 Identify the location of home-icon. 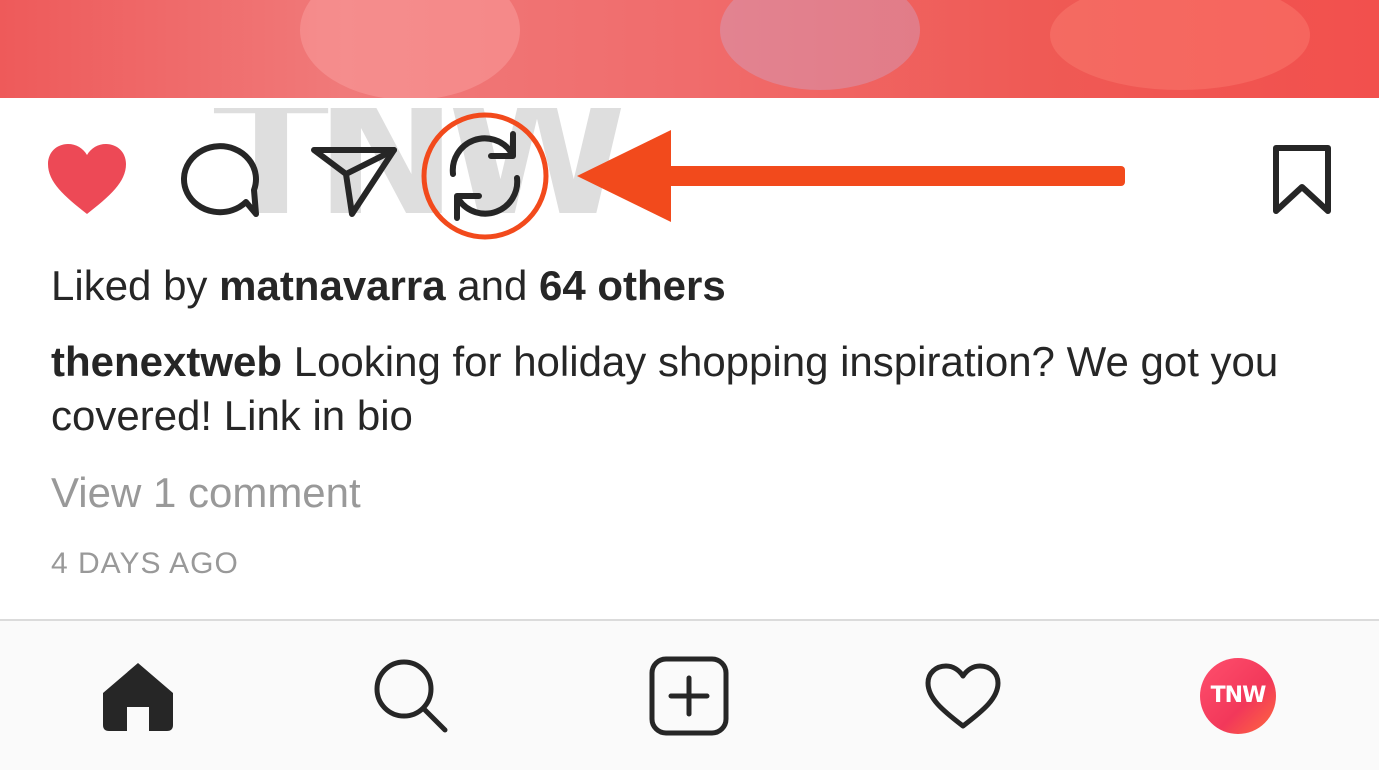
(138, 696).